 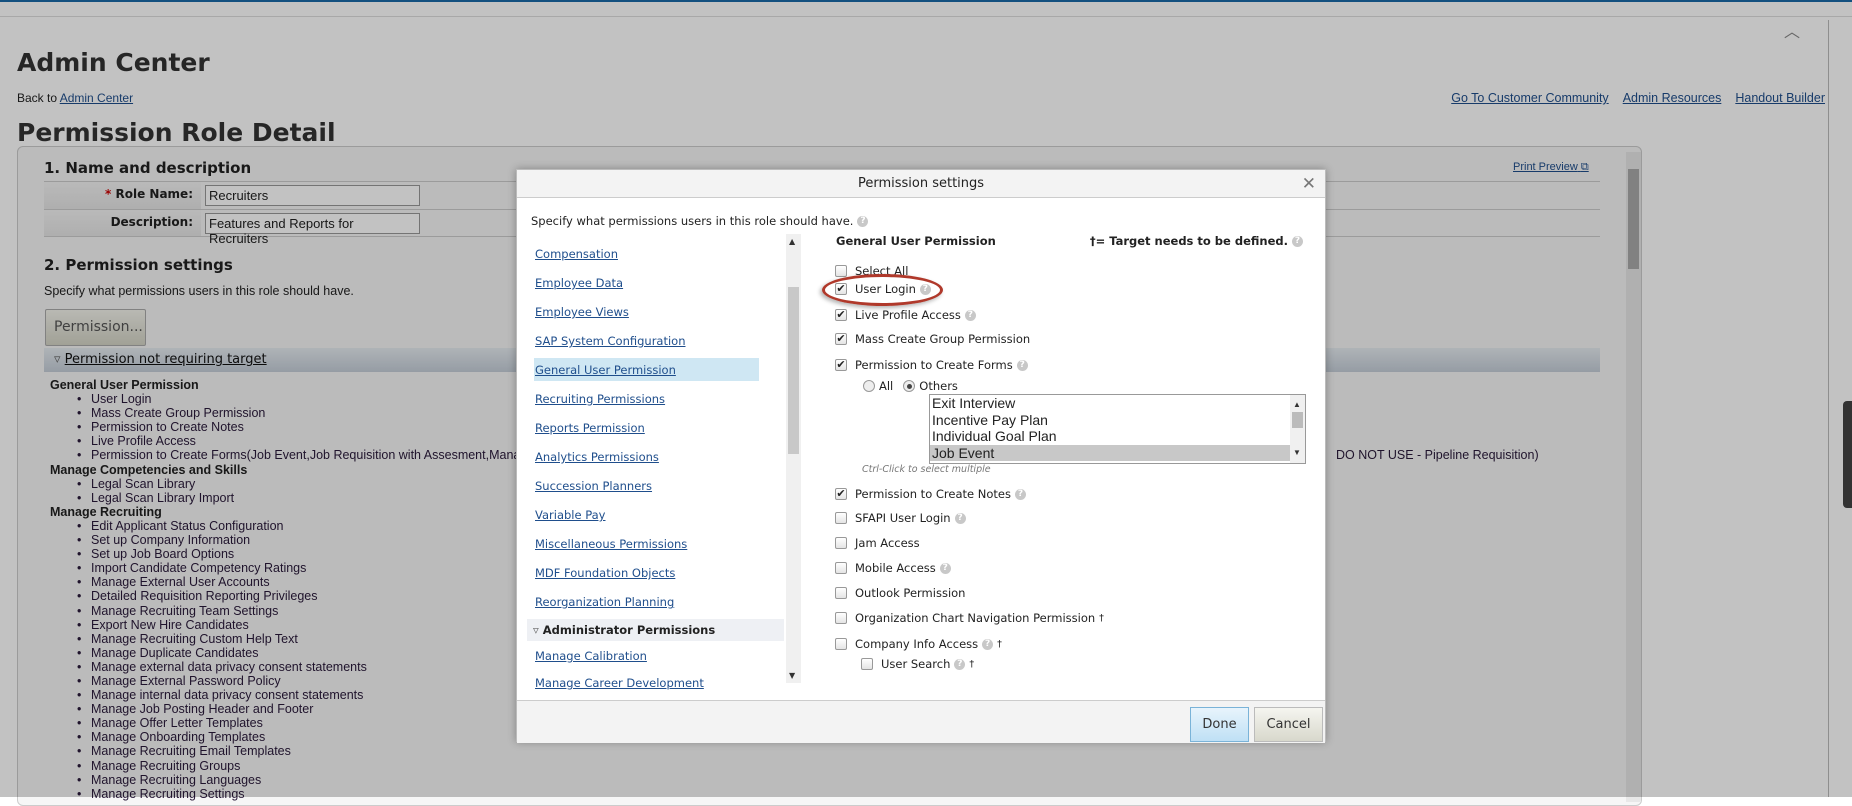 I want to click on admin-permissions-header: ▿ Administrator Permissions, so click(x=655, y=630).